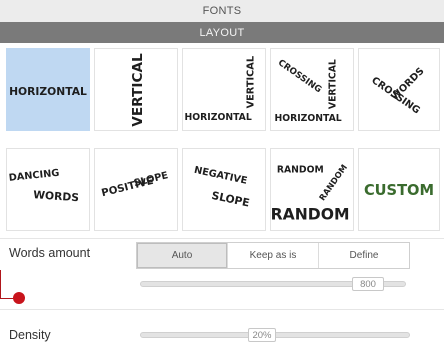  I want to click on fonts-header-label: FONTS, so click(222, 11).